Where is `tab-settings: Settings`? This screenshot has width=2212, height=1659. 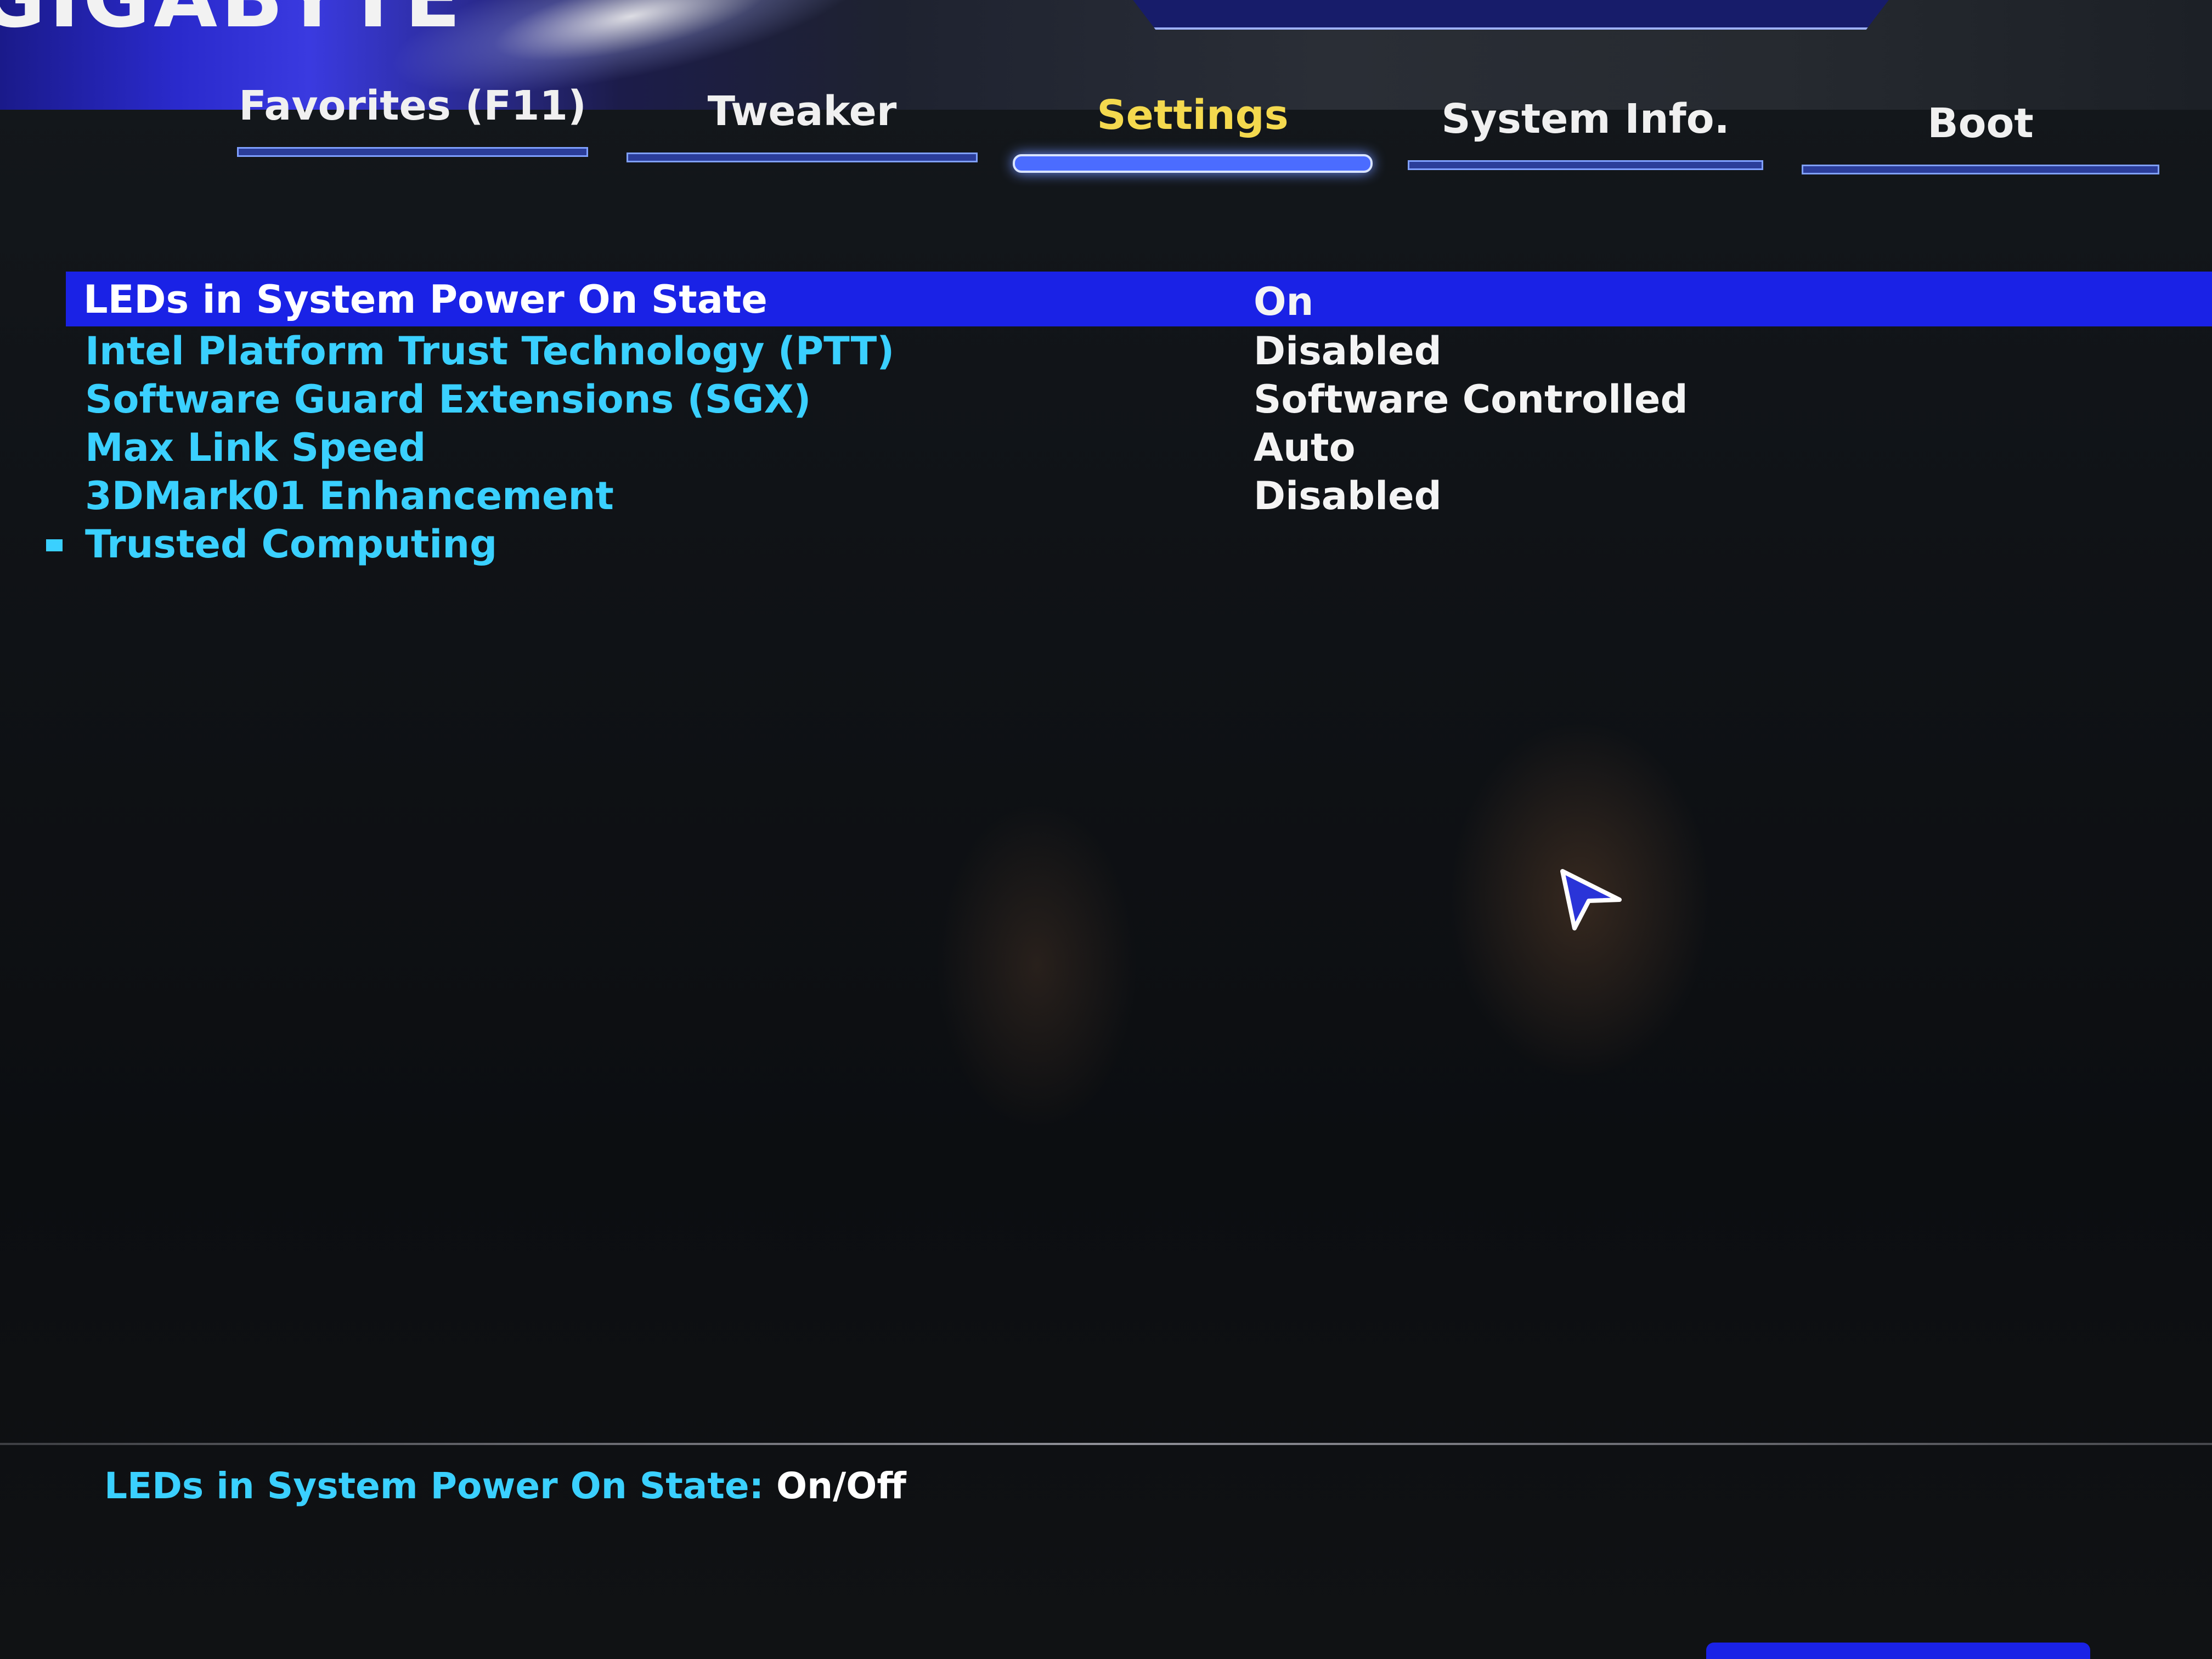 tab-settings: Settings is located at coordinates (1193, 132).